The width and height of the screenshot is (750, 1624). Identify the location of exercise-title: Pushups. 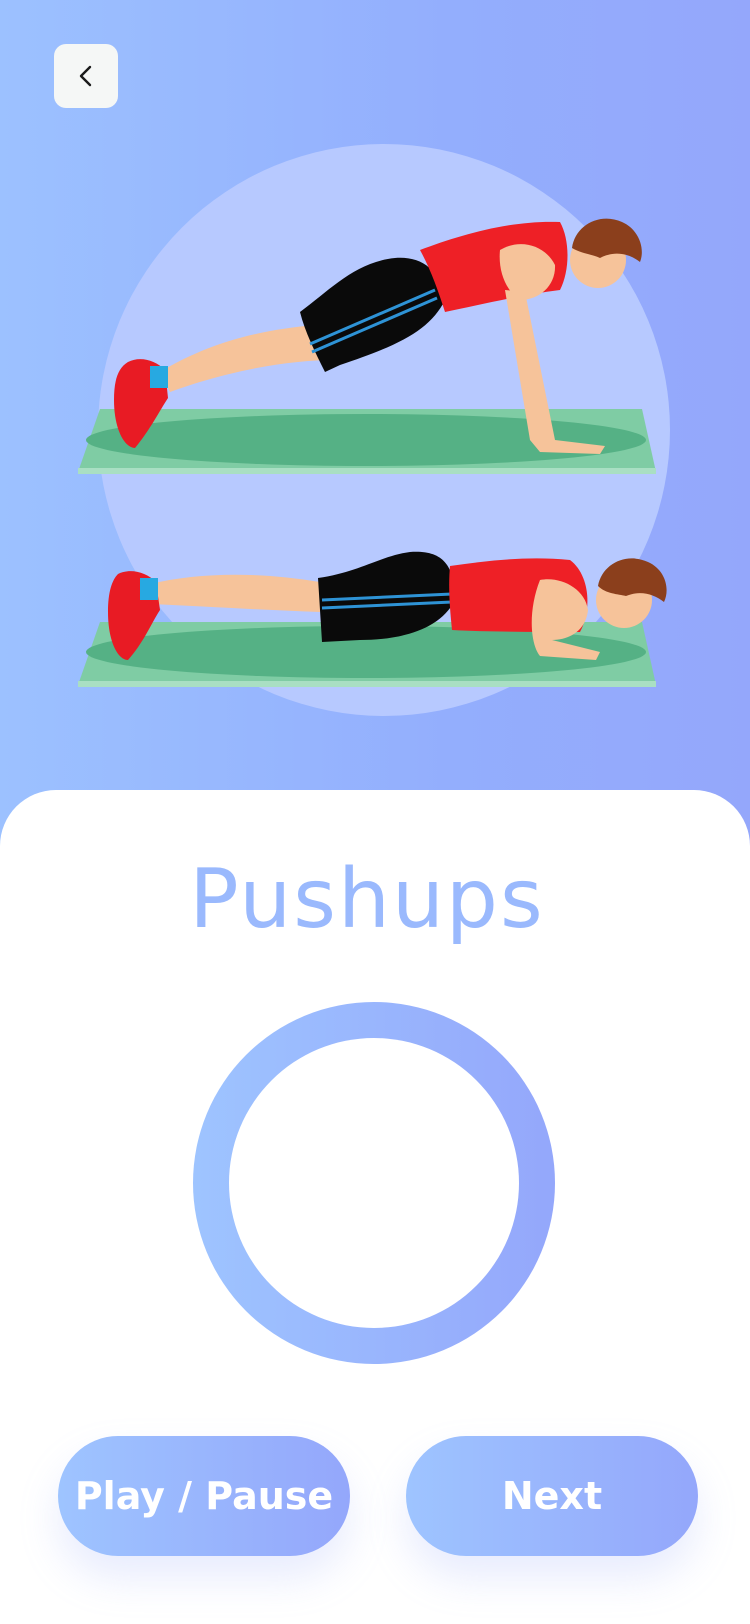
(367, 899).